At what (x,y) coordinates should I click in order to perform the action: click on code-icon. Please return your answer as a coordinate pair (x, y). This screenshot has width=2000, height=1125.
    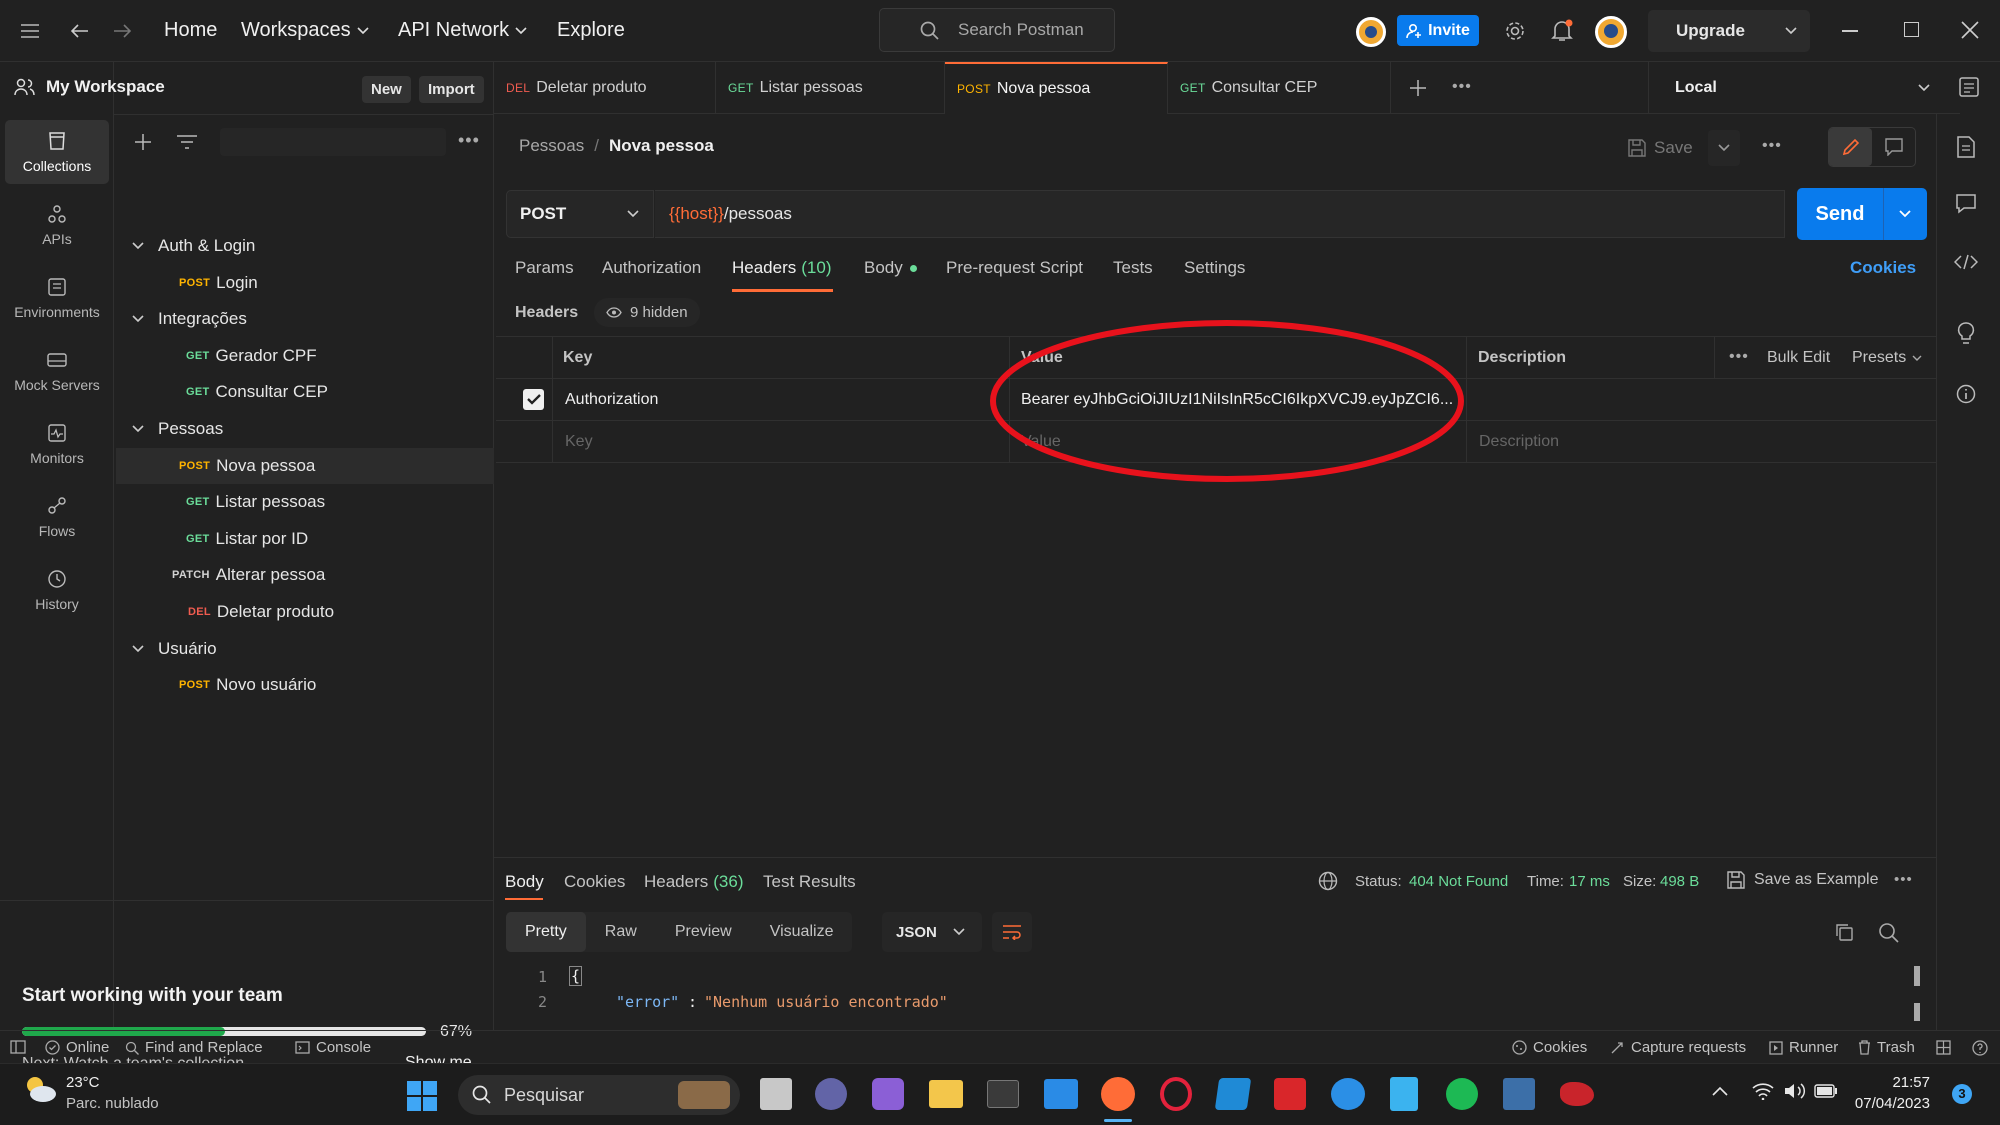
    Looking at the image, I should click on (1966, 262).